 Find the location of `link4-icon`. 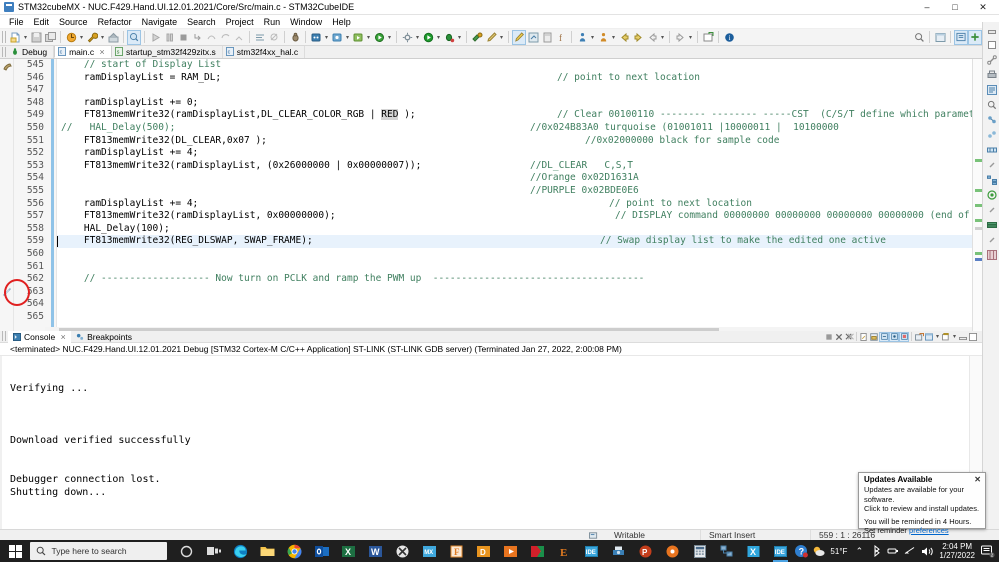

link4-icon is located at coordinates (991, 239).